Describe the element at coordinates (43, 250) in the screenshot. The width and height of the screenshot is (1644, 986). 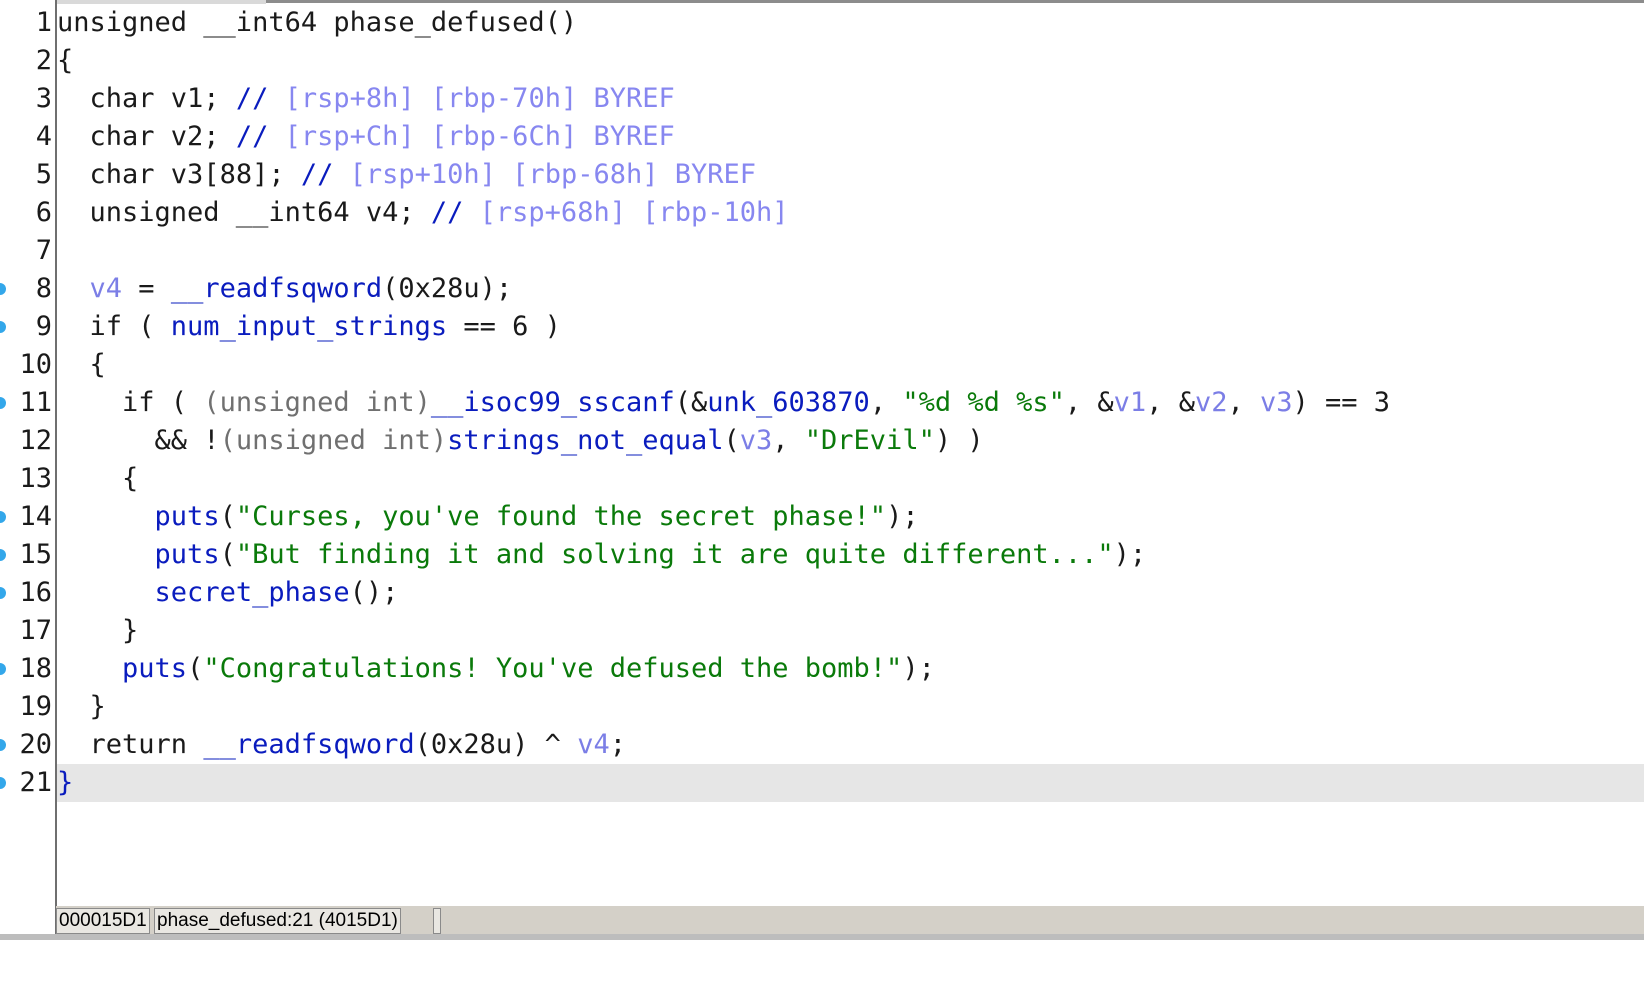
I see `line-number: 7` at that location.